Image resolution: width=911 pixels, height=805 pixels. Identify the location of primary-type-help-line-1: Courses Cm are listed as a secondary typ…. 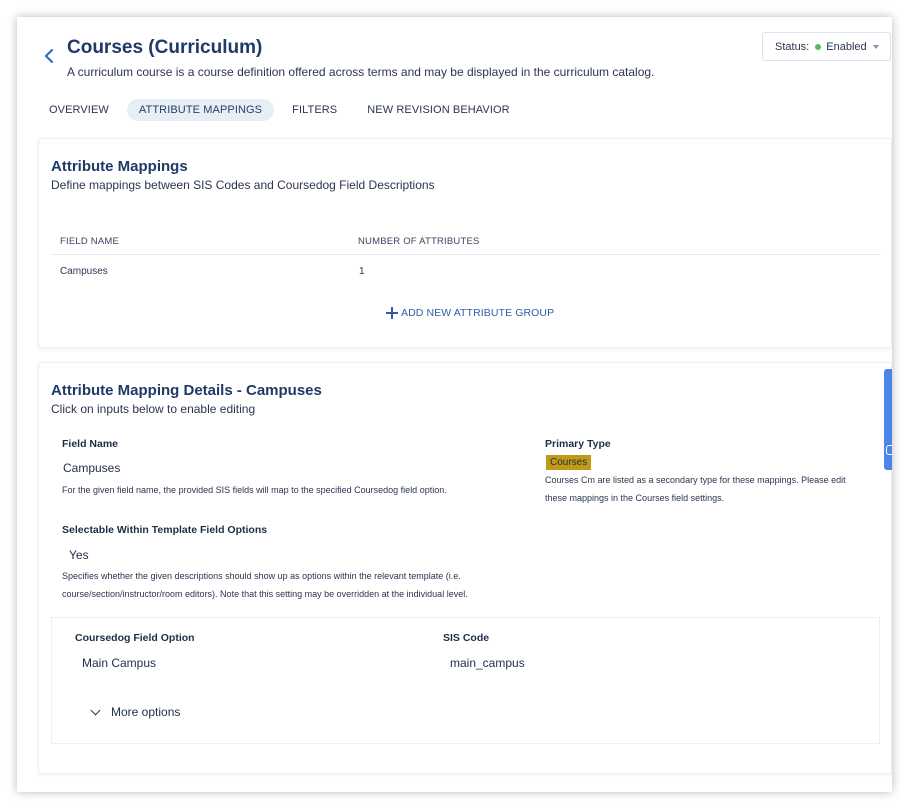
(695, 480).